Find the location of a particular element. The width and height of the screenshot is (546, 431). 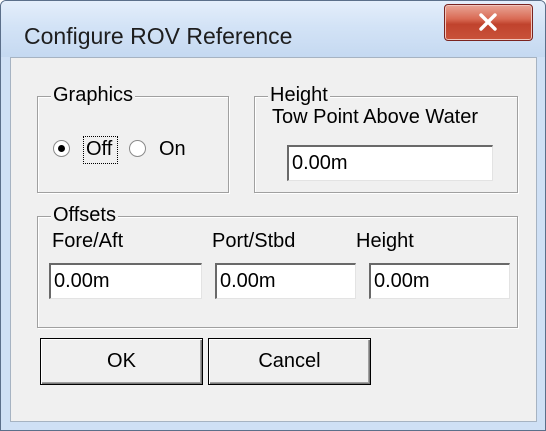

cancel-button: Cancel is located at coordinates (289, 361).